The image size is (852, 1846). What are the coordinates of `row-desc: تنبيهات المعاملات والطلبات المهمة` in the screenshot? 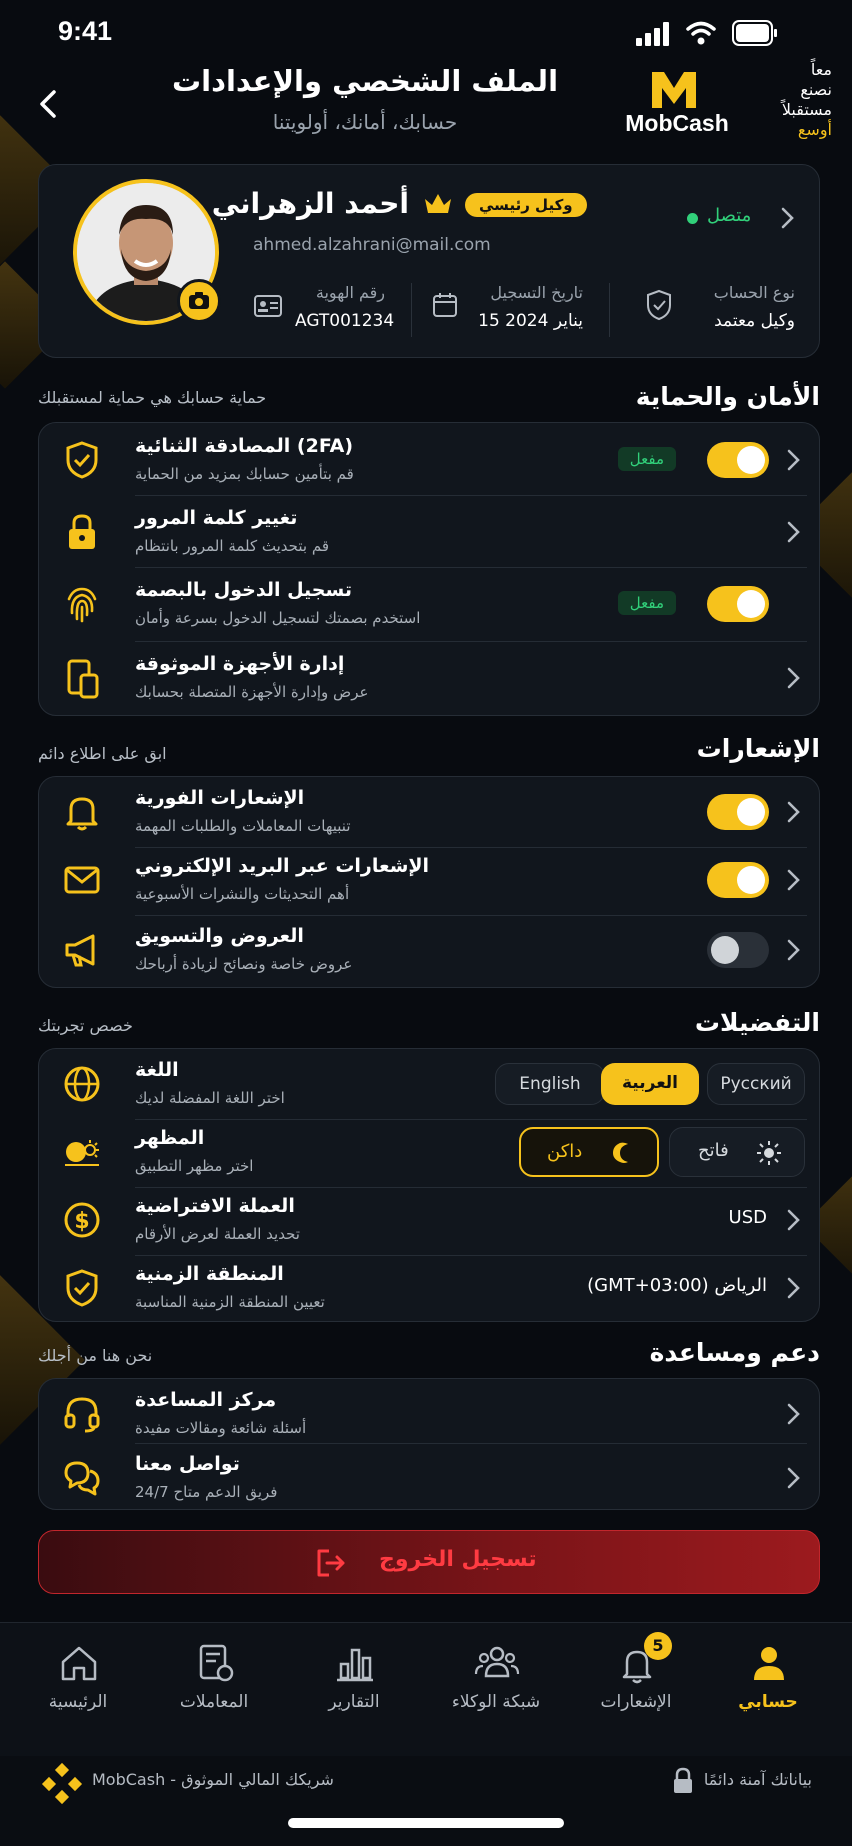 It's located at (243, 826).